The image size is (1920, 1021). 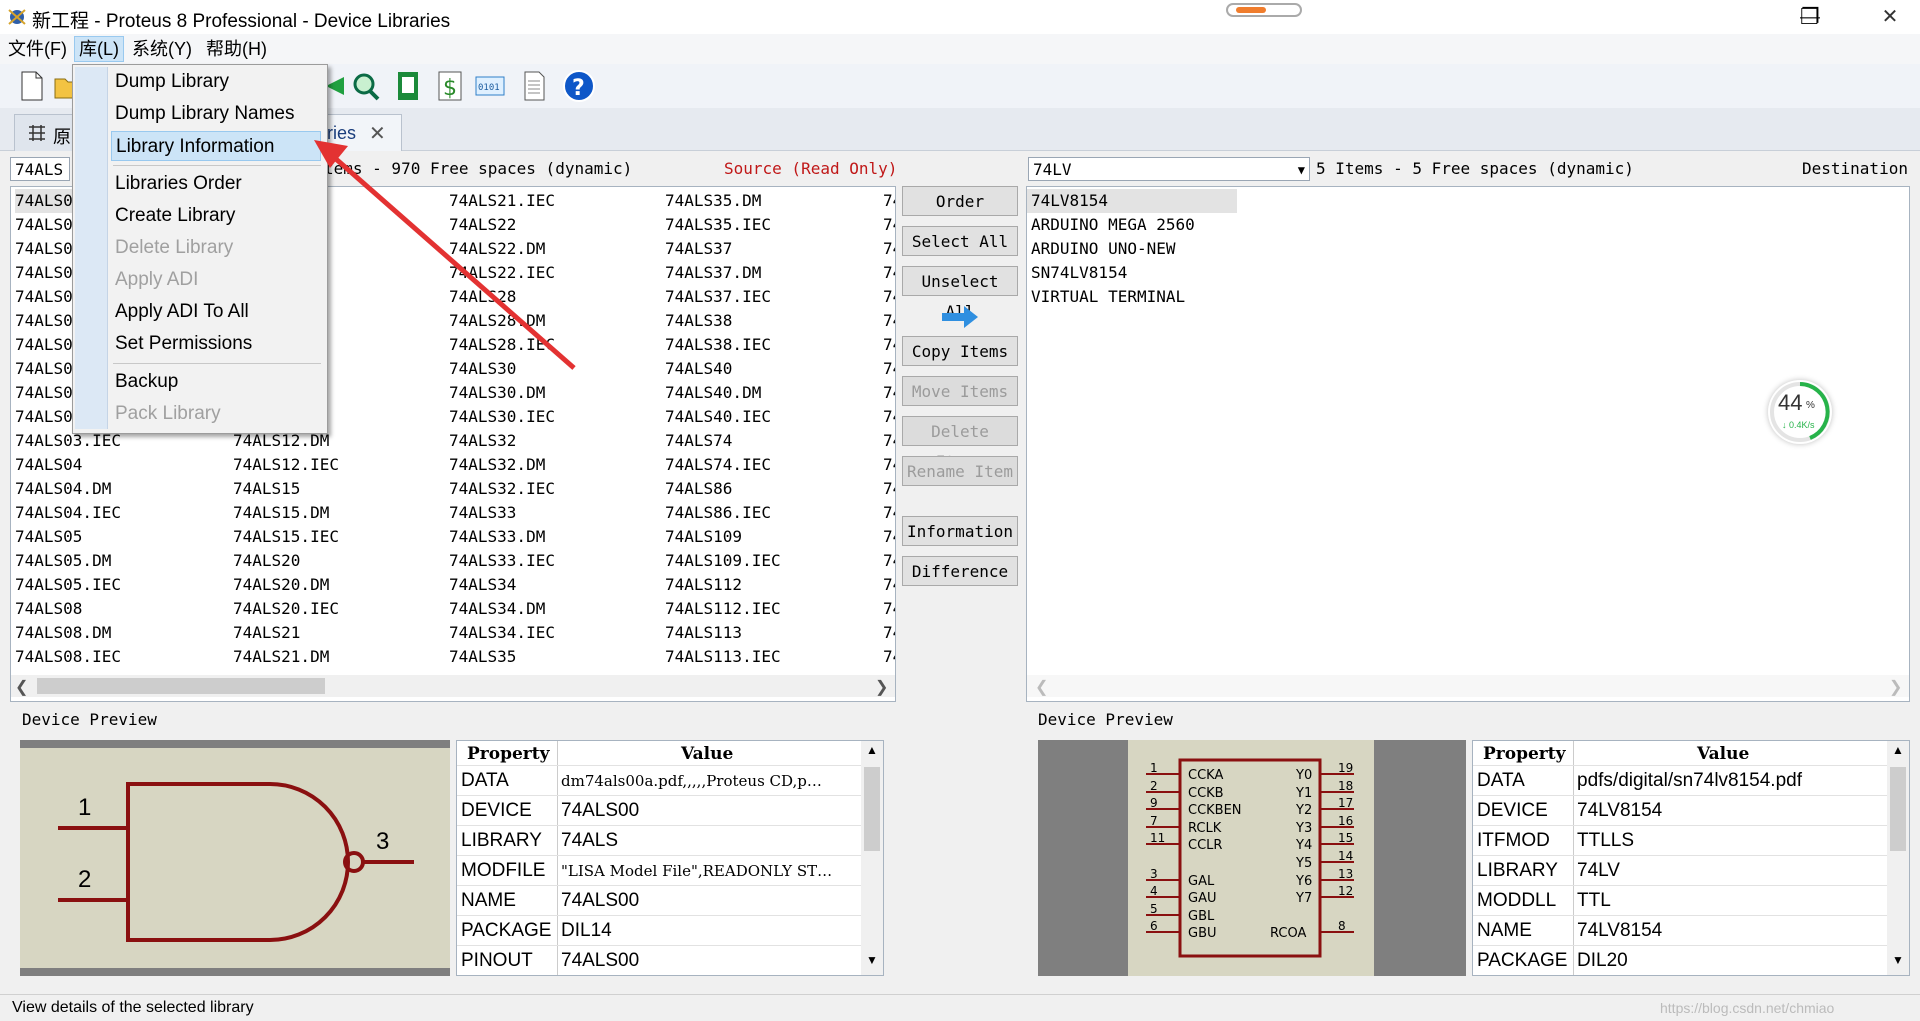 I want to click on source-list-item: 74ALS34.DM, so click(x=502, y=609).